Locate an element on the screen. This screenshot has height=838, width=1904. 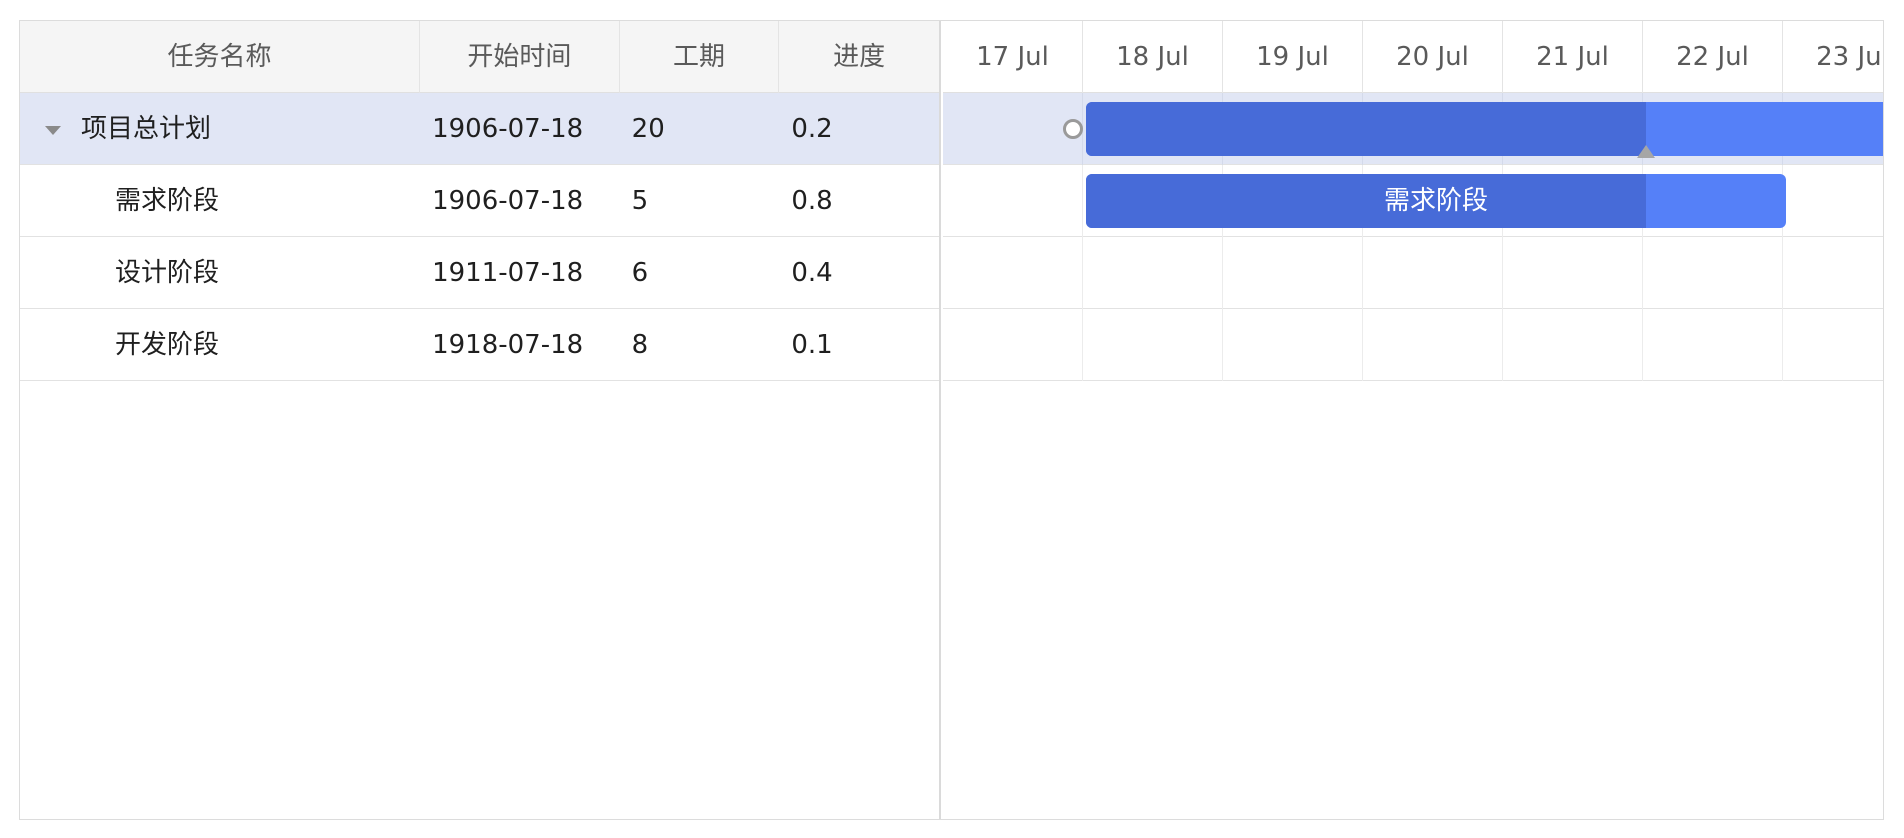
task-bar-label: 需求阶段 is located at coordinates (1435, 201).